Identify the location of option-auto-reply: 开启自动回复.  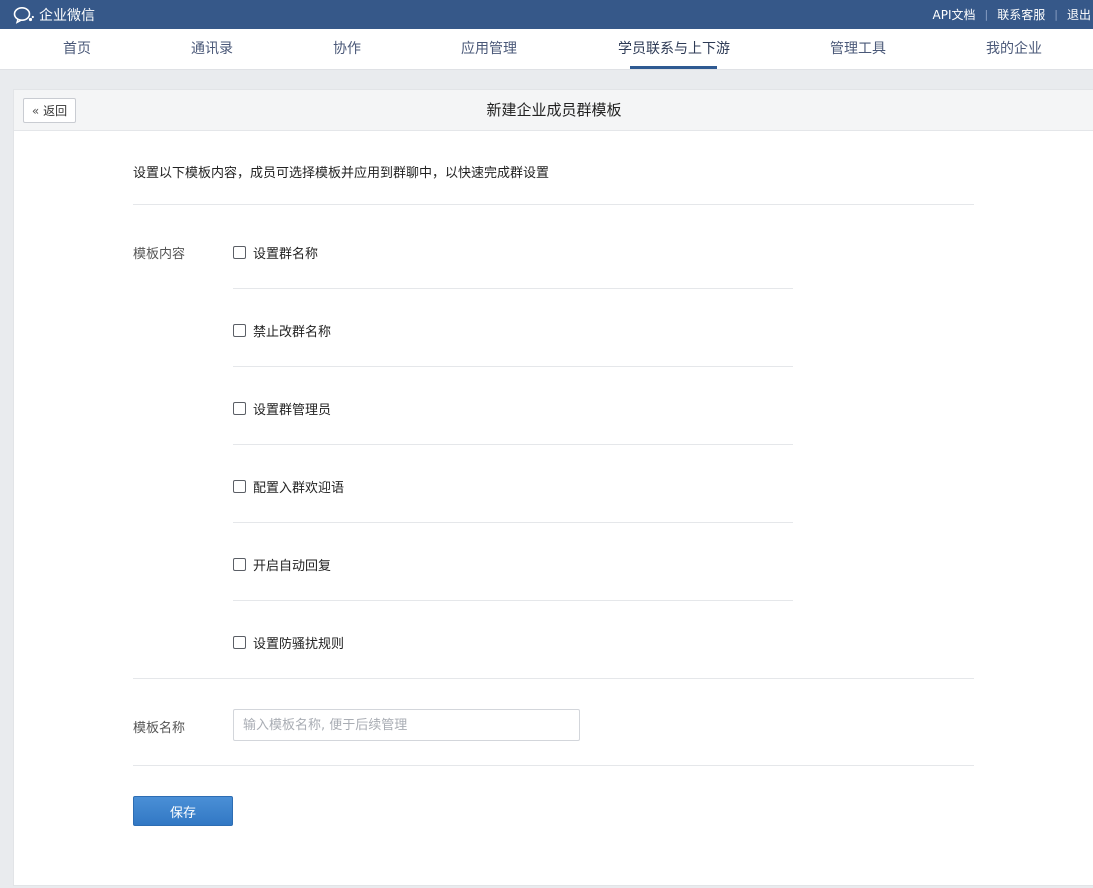
(282, 564).